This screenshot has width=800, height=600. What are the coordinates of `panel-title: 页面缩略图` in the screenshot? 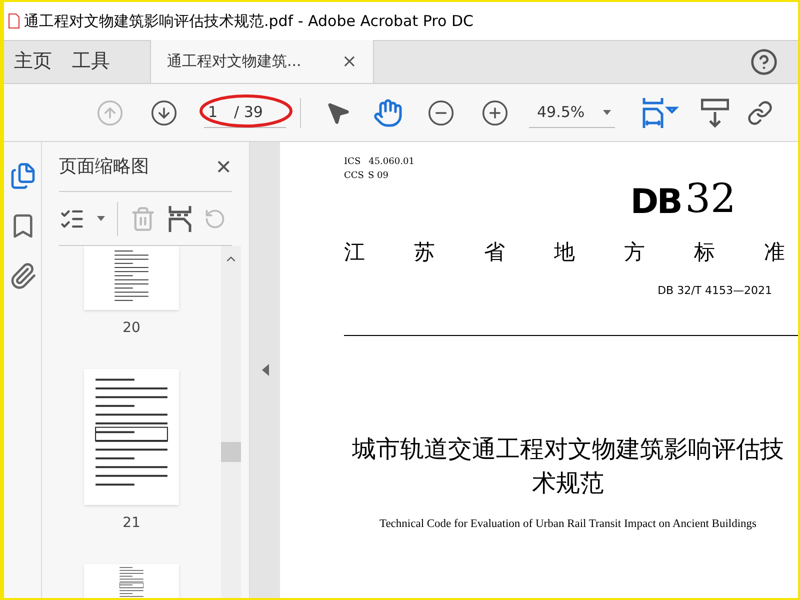 It's located at (104, 167).